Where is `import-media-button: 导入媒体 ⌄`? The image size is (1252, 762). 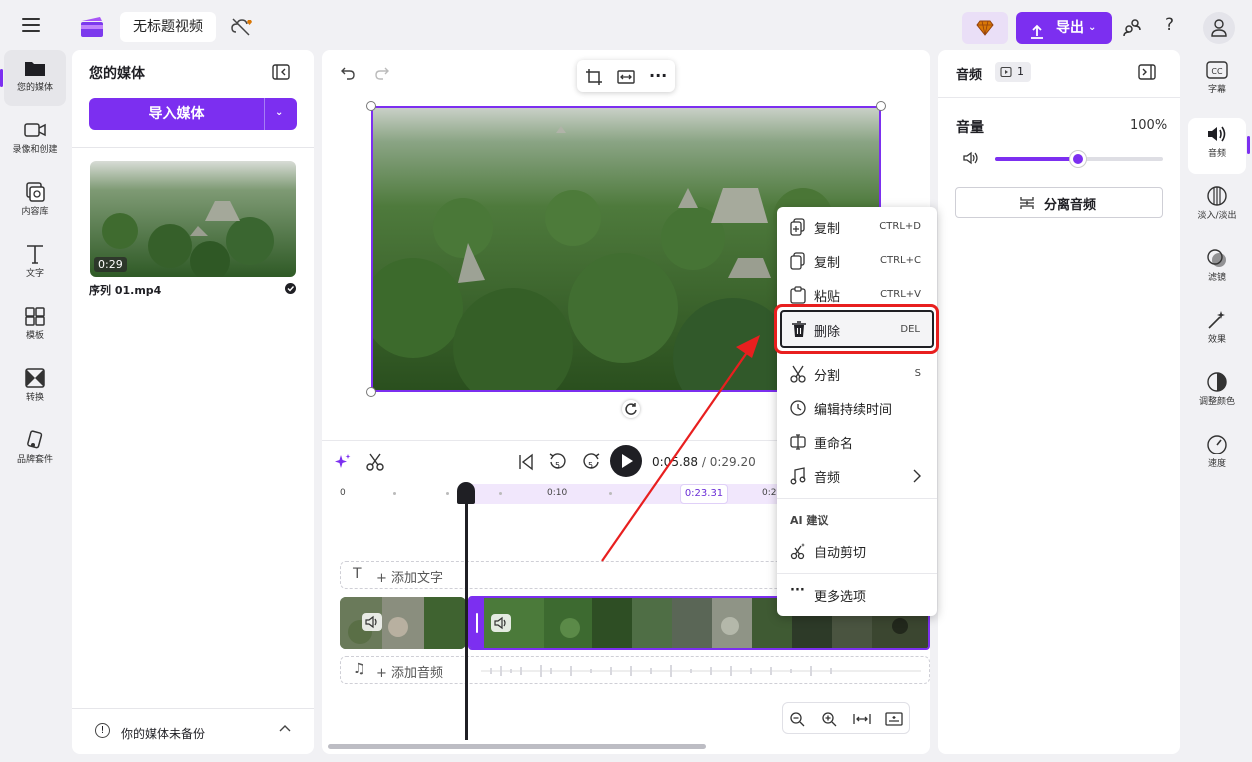
import-media-button: 导入媒体 ⌄ is located at coordinates (193, 114).